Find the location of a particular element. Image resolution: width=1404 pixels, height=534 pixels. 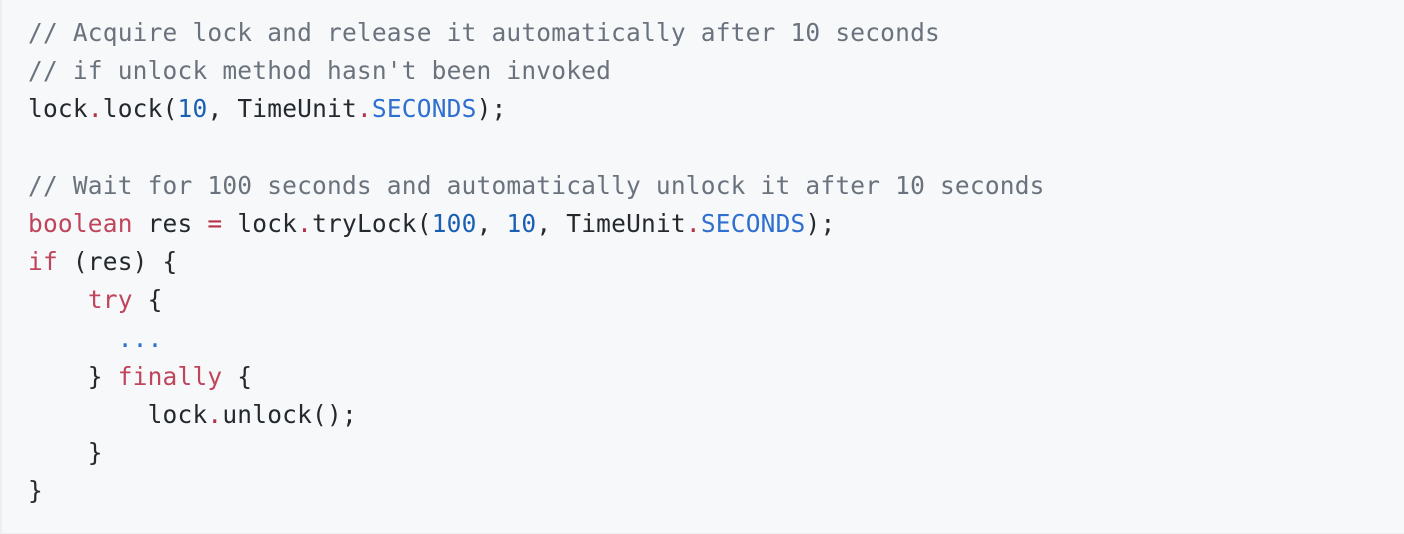

code-line: lock.lock(10, TimeUnit.SECONDS); is located at coordinates (716, 109).